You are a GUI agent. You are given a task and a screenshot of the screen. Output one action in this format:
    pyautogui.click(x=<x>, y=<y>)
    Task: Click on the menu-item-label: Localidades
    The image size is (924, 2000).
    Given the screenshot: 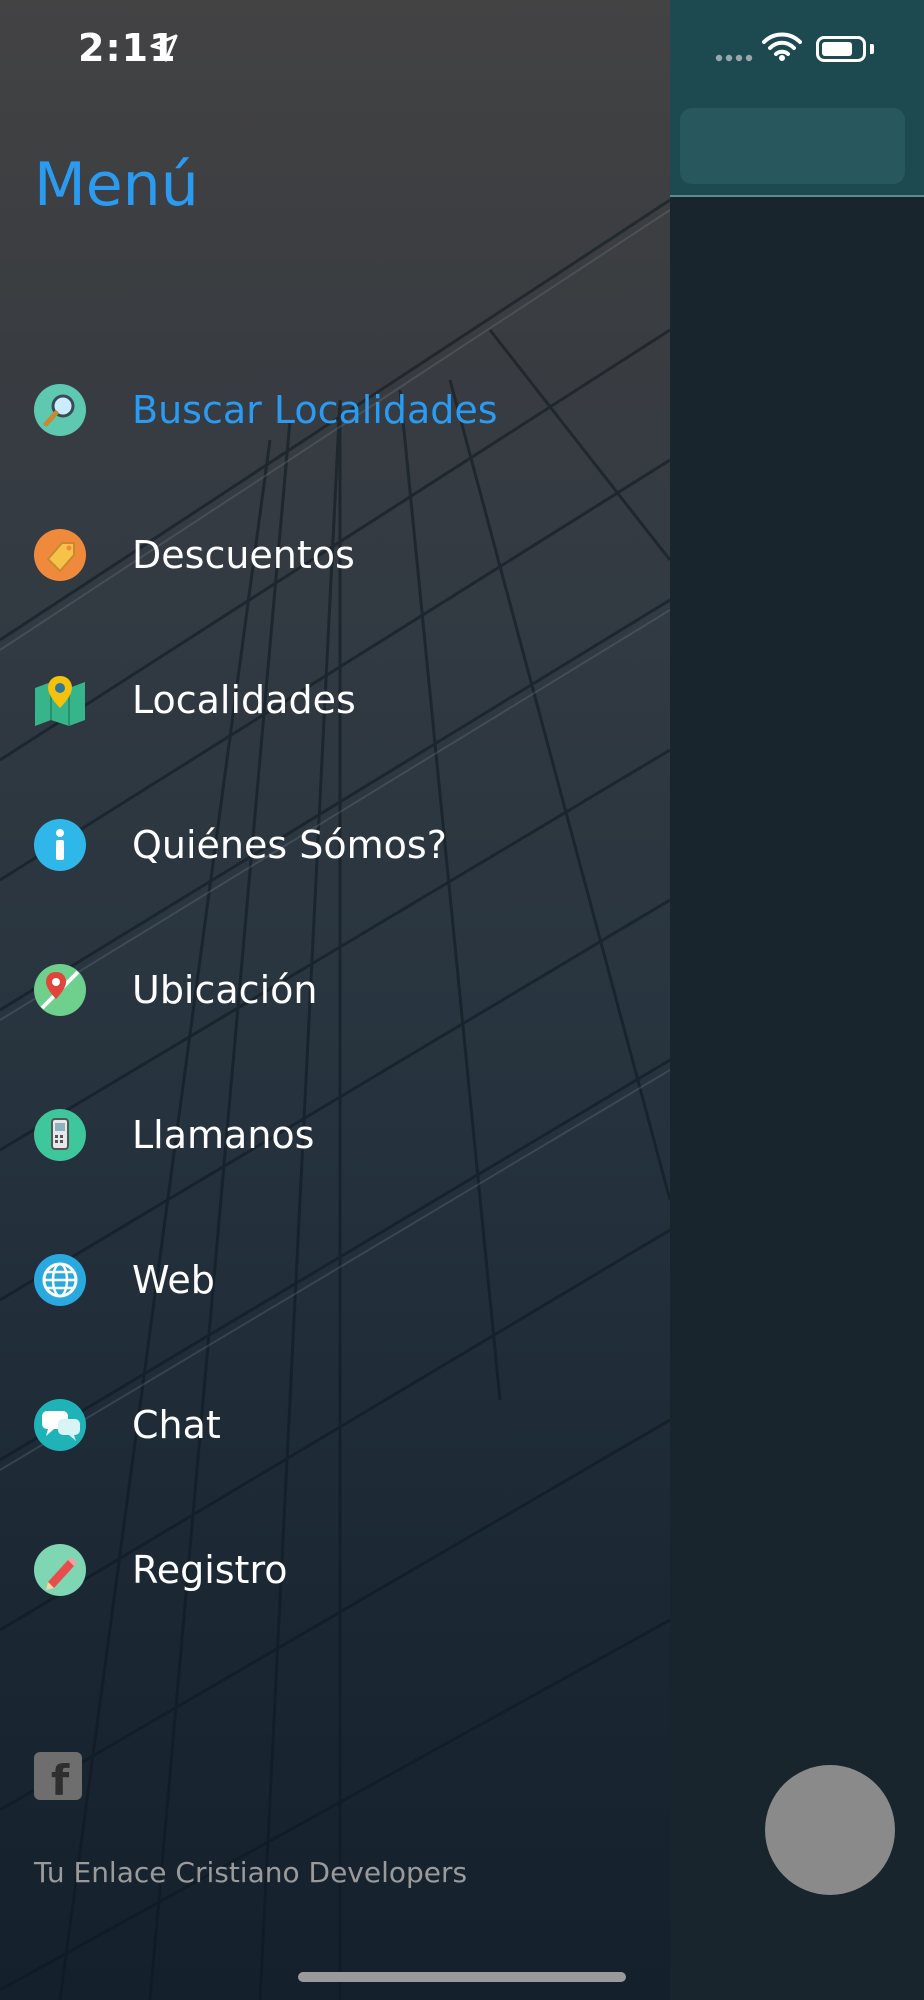 What is the action you would take?
    pyautogui.click(x=244, y=700)
    